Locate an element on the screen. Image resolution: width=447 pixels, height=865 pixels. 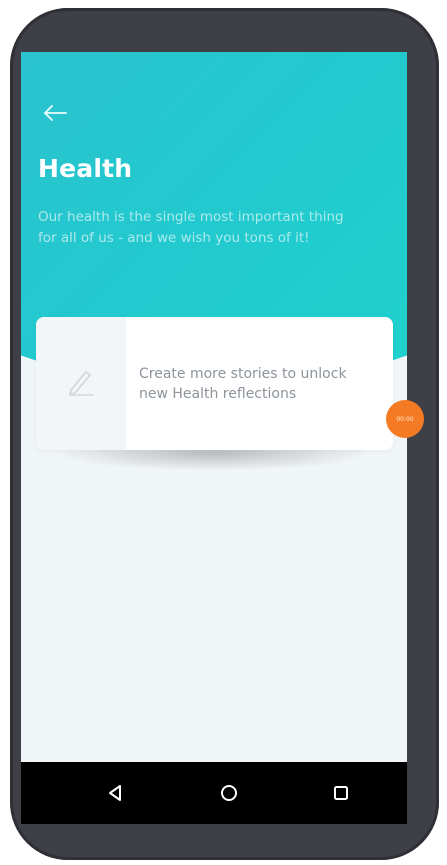
android-navigation-bar is located at coordinates (214, 793).